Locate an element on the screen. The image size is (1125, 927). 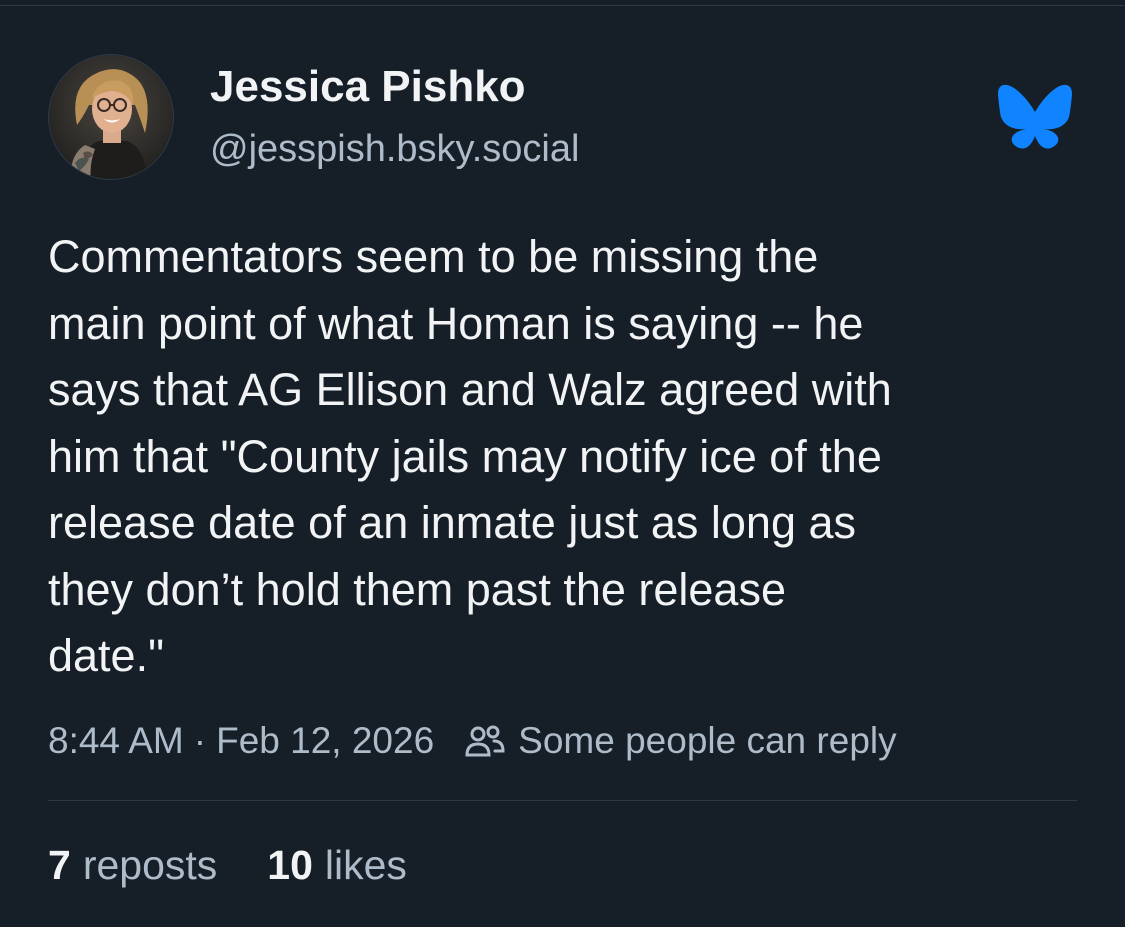
reposts-stat: 7 reposts is located at coordinates (132, 865).